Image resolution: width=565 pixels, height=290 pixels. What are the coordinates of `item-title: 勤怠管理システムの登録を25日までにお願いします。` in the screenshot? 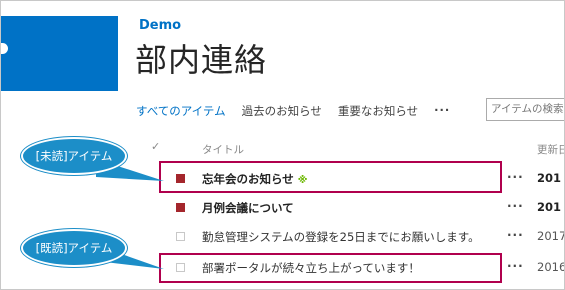 It's located at (341, 237).